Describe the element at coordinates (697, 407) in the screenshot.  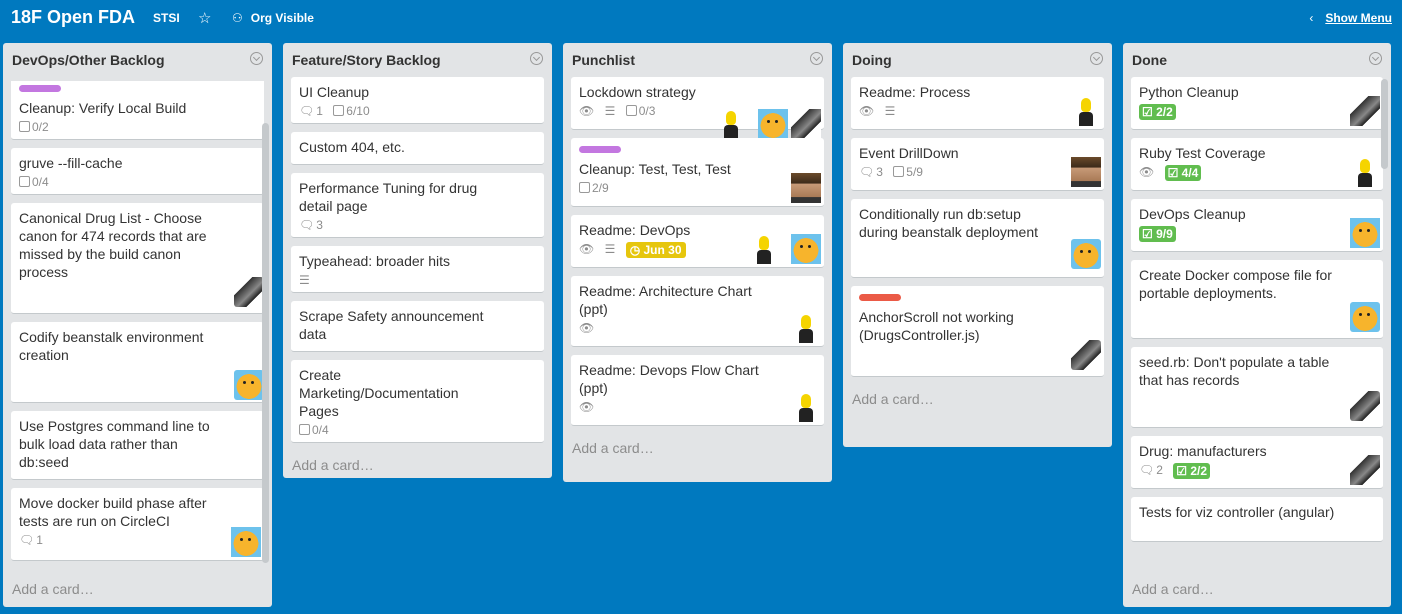
I see `card-badges: 👁︎` at that location.